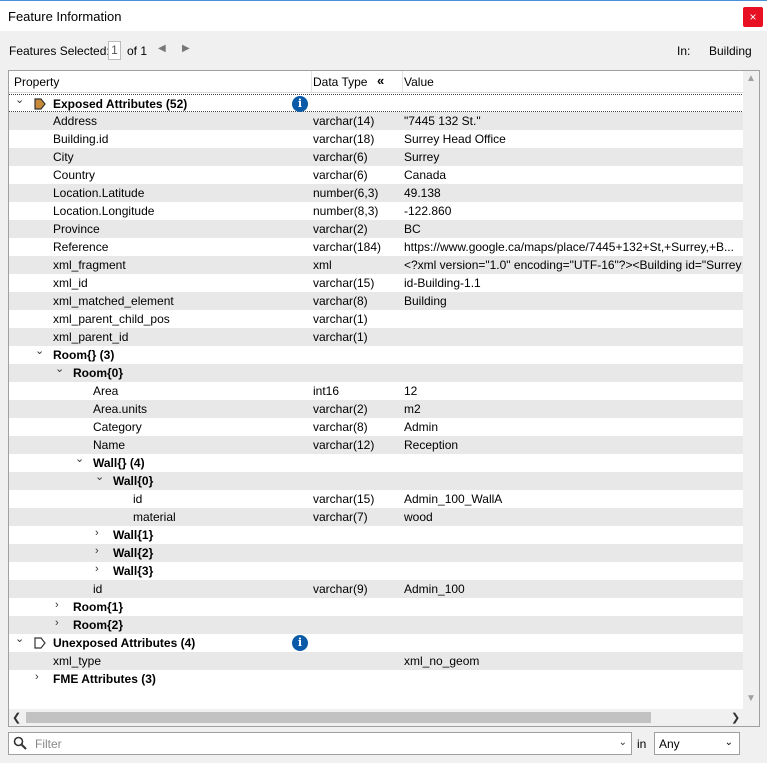 Image resolution: width=767 pixels, height=763 pixels. What do you see at coordinates (383, 15) in the screenshot?
I see `title-bar: Feature Information ×` at bounding box center [383, 15].